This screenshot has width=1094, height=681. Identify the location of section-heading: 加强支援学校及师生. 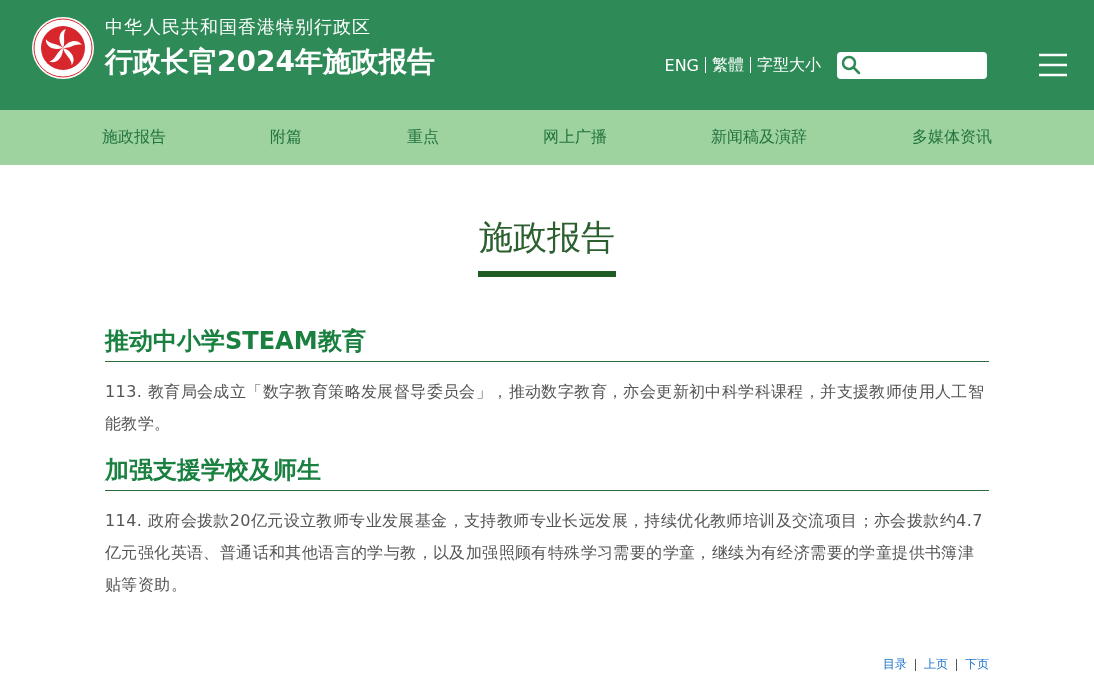
(547, 472).